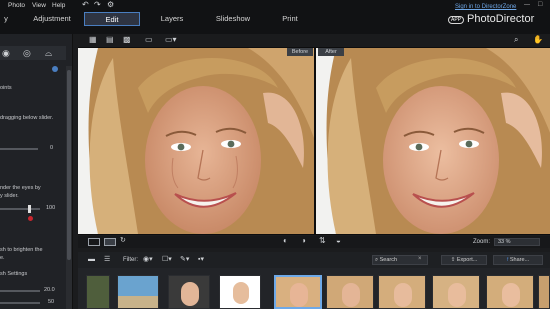  Describe the element at coordinates (51, 302) in the screenshot. I see `slider-value: 50` at that location.